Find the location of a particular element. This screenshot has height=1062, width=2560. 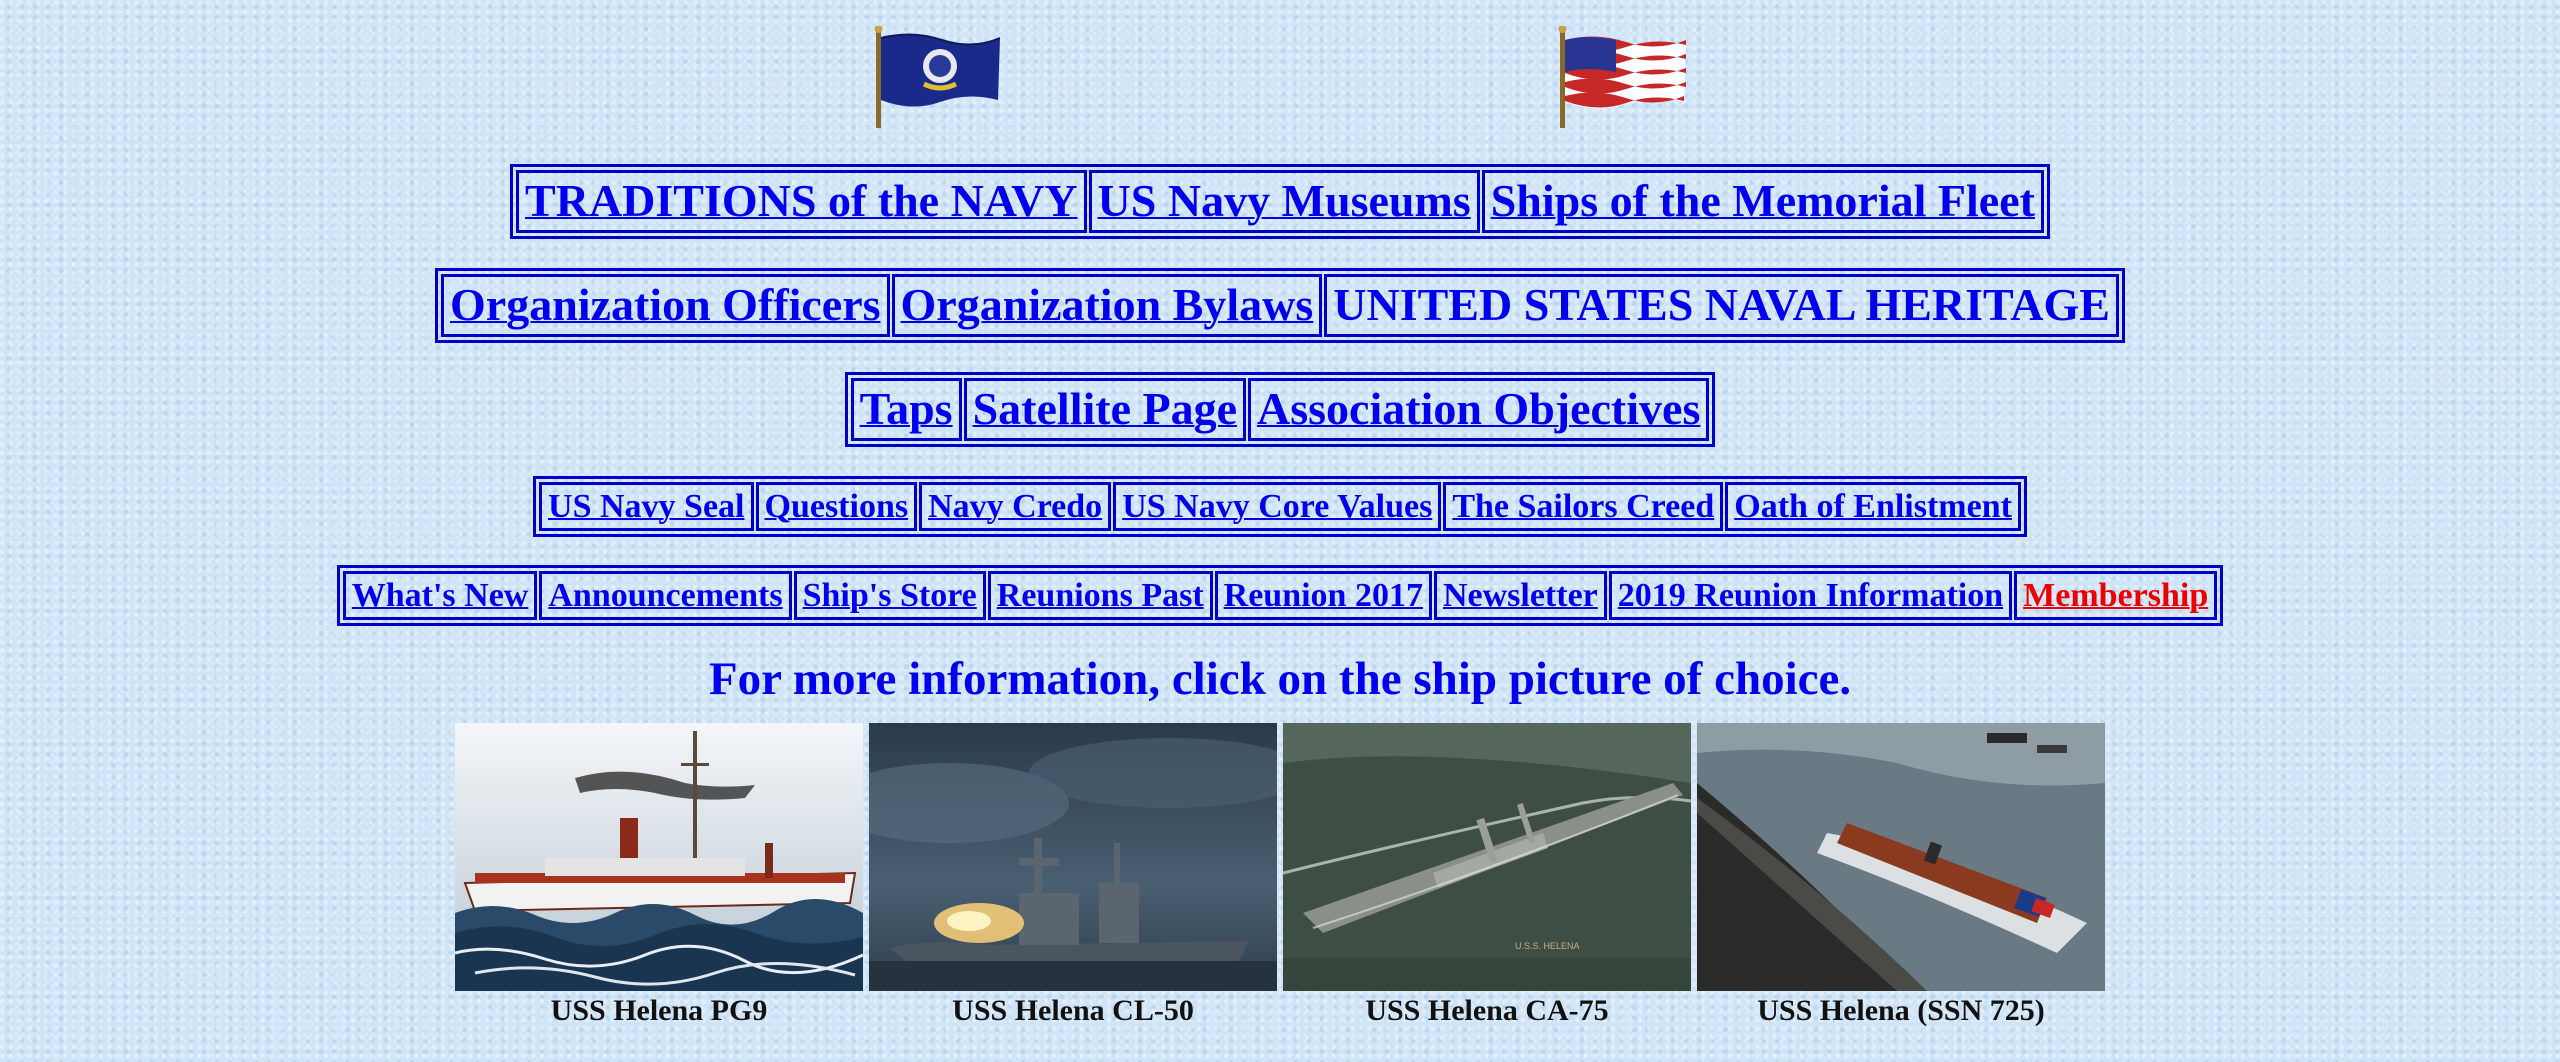

navy-flag-icon is located at coordinates (937, 80).